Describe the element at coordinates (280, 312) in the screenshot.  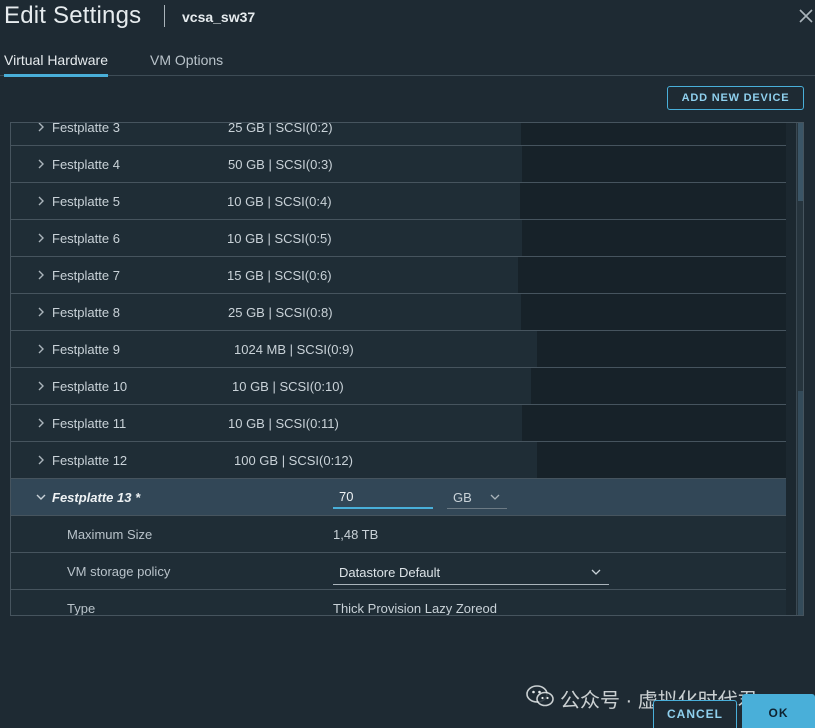
I see `disk-summary: 25 GB | SCSI(0:8)` at that location.